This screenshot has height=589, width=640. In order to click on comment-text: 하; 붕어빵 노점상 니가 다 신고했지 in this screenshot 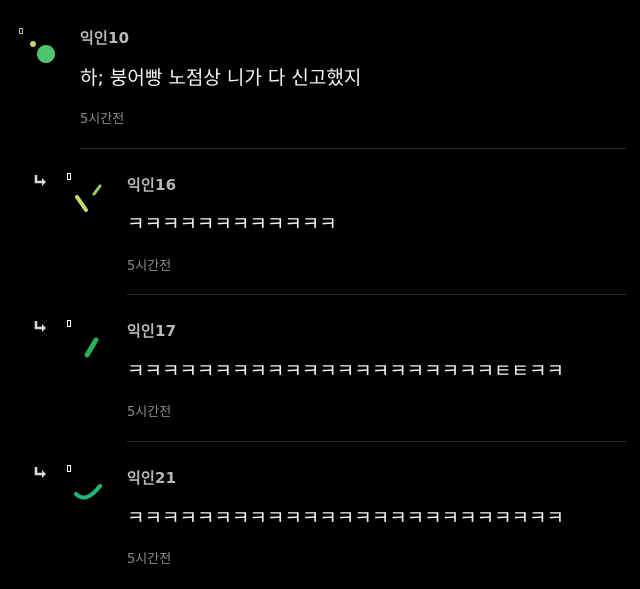, I will do `click(221, 78)`.